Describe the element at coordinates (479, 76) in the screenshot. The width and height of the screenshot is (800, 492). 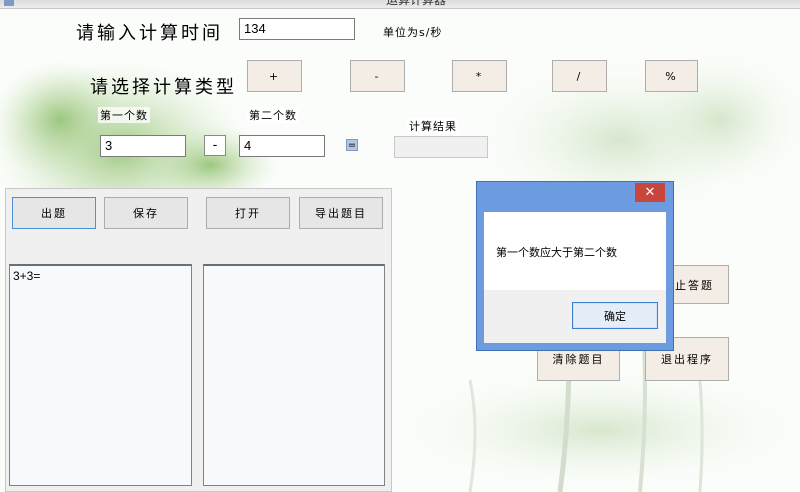
I see `multiply-button: *` at that location.